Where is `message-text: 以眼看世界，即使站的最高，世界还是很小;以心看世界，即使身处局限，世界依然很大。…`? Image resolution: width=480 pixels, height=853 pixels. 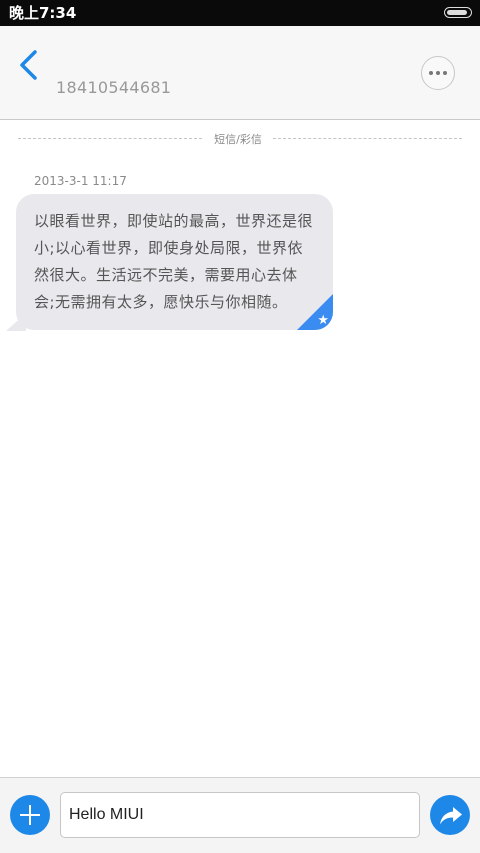
message-text: 以眼看世界，即使站的最高，世界还是很小;以心看世界，即使身处局限，世界依然很大。… is located at coordinates (174, 261).